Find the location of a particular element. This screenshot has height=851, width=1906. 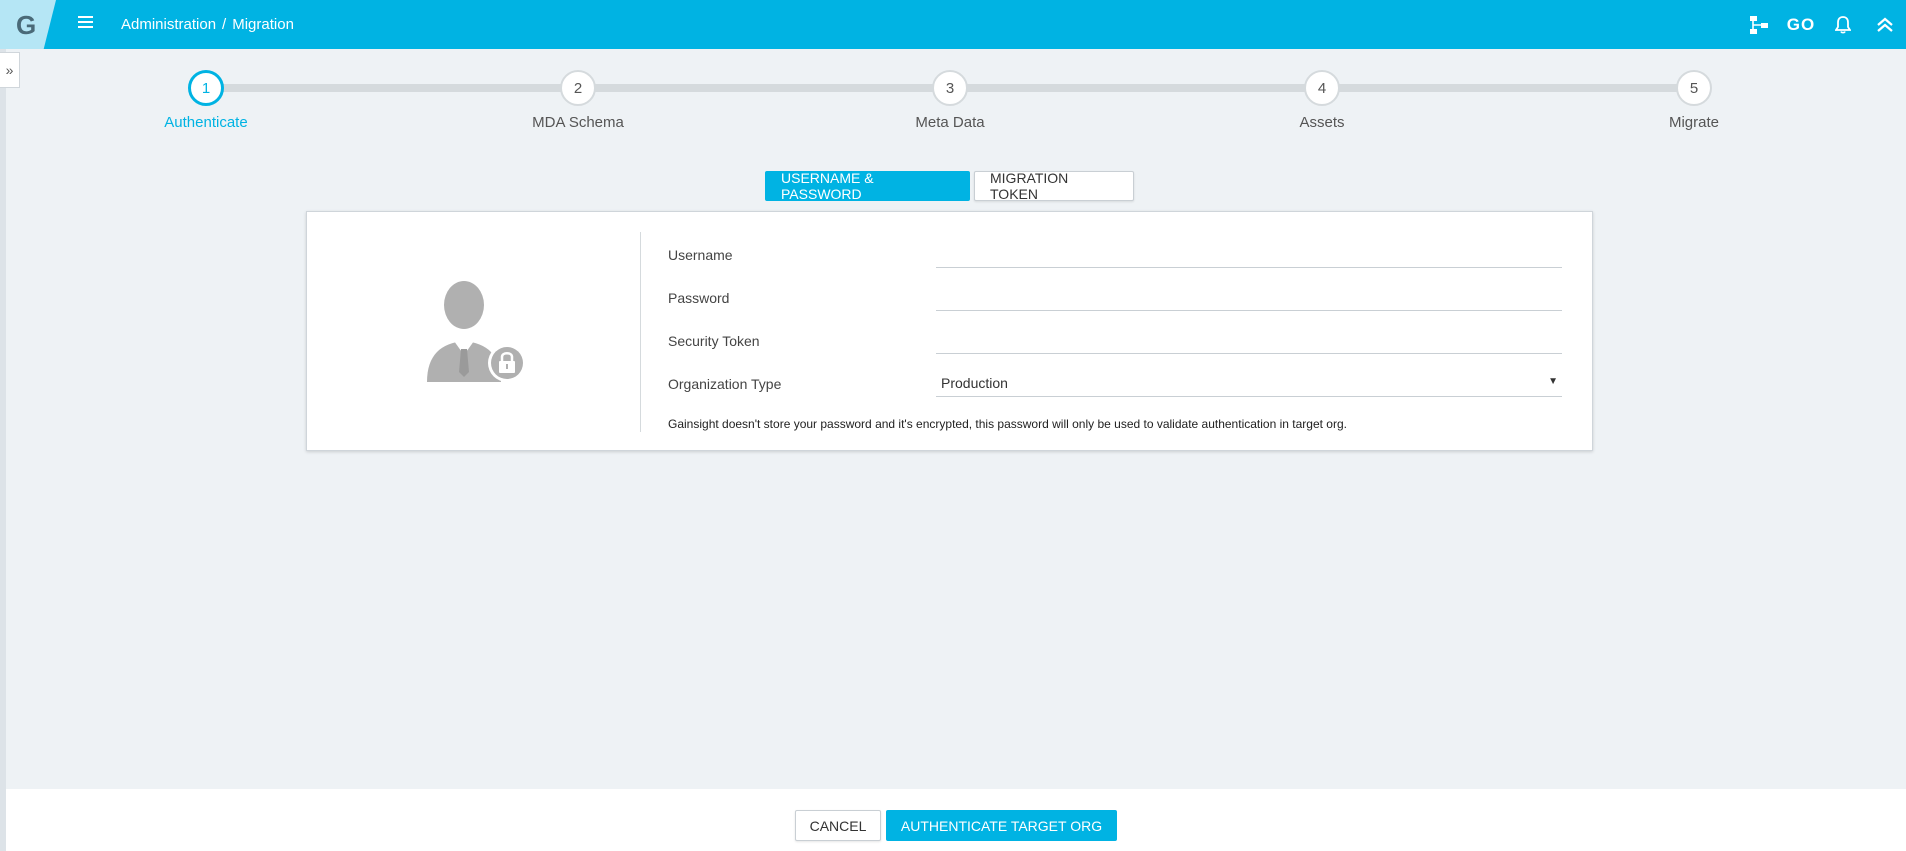

breadcrumb: Administration / Migration is located at coordinates (207, 24).